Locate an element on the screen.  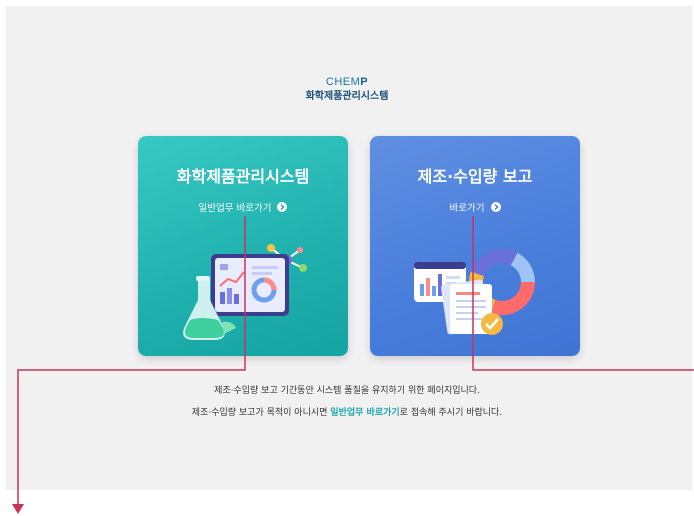
card-chemical-system: 화학제품관리시스템 일반업무 바로가기 is located at coordinates (243, 246).